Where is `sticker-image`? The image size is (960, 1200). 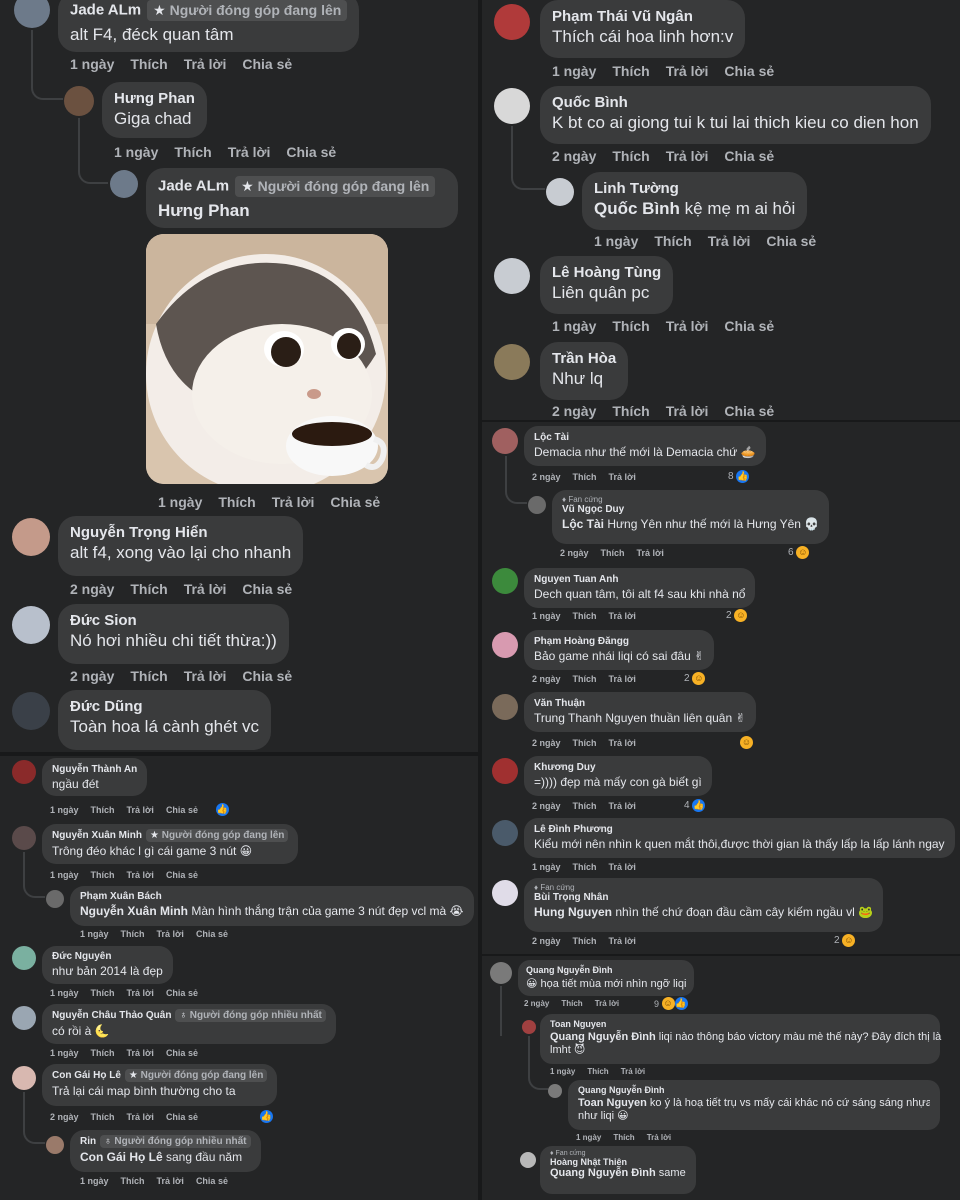 sticker-image is located at coordinates (267, 359).